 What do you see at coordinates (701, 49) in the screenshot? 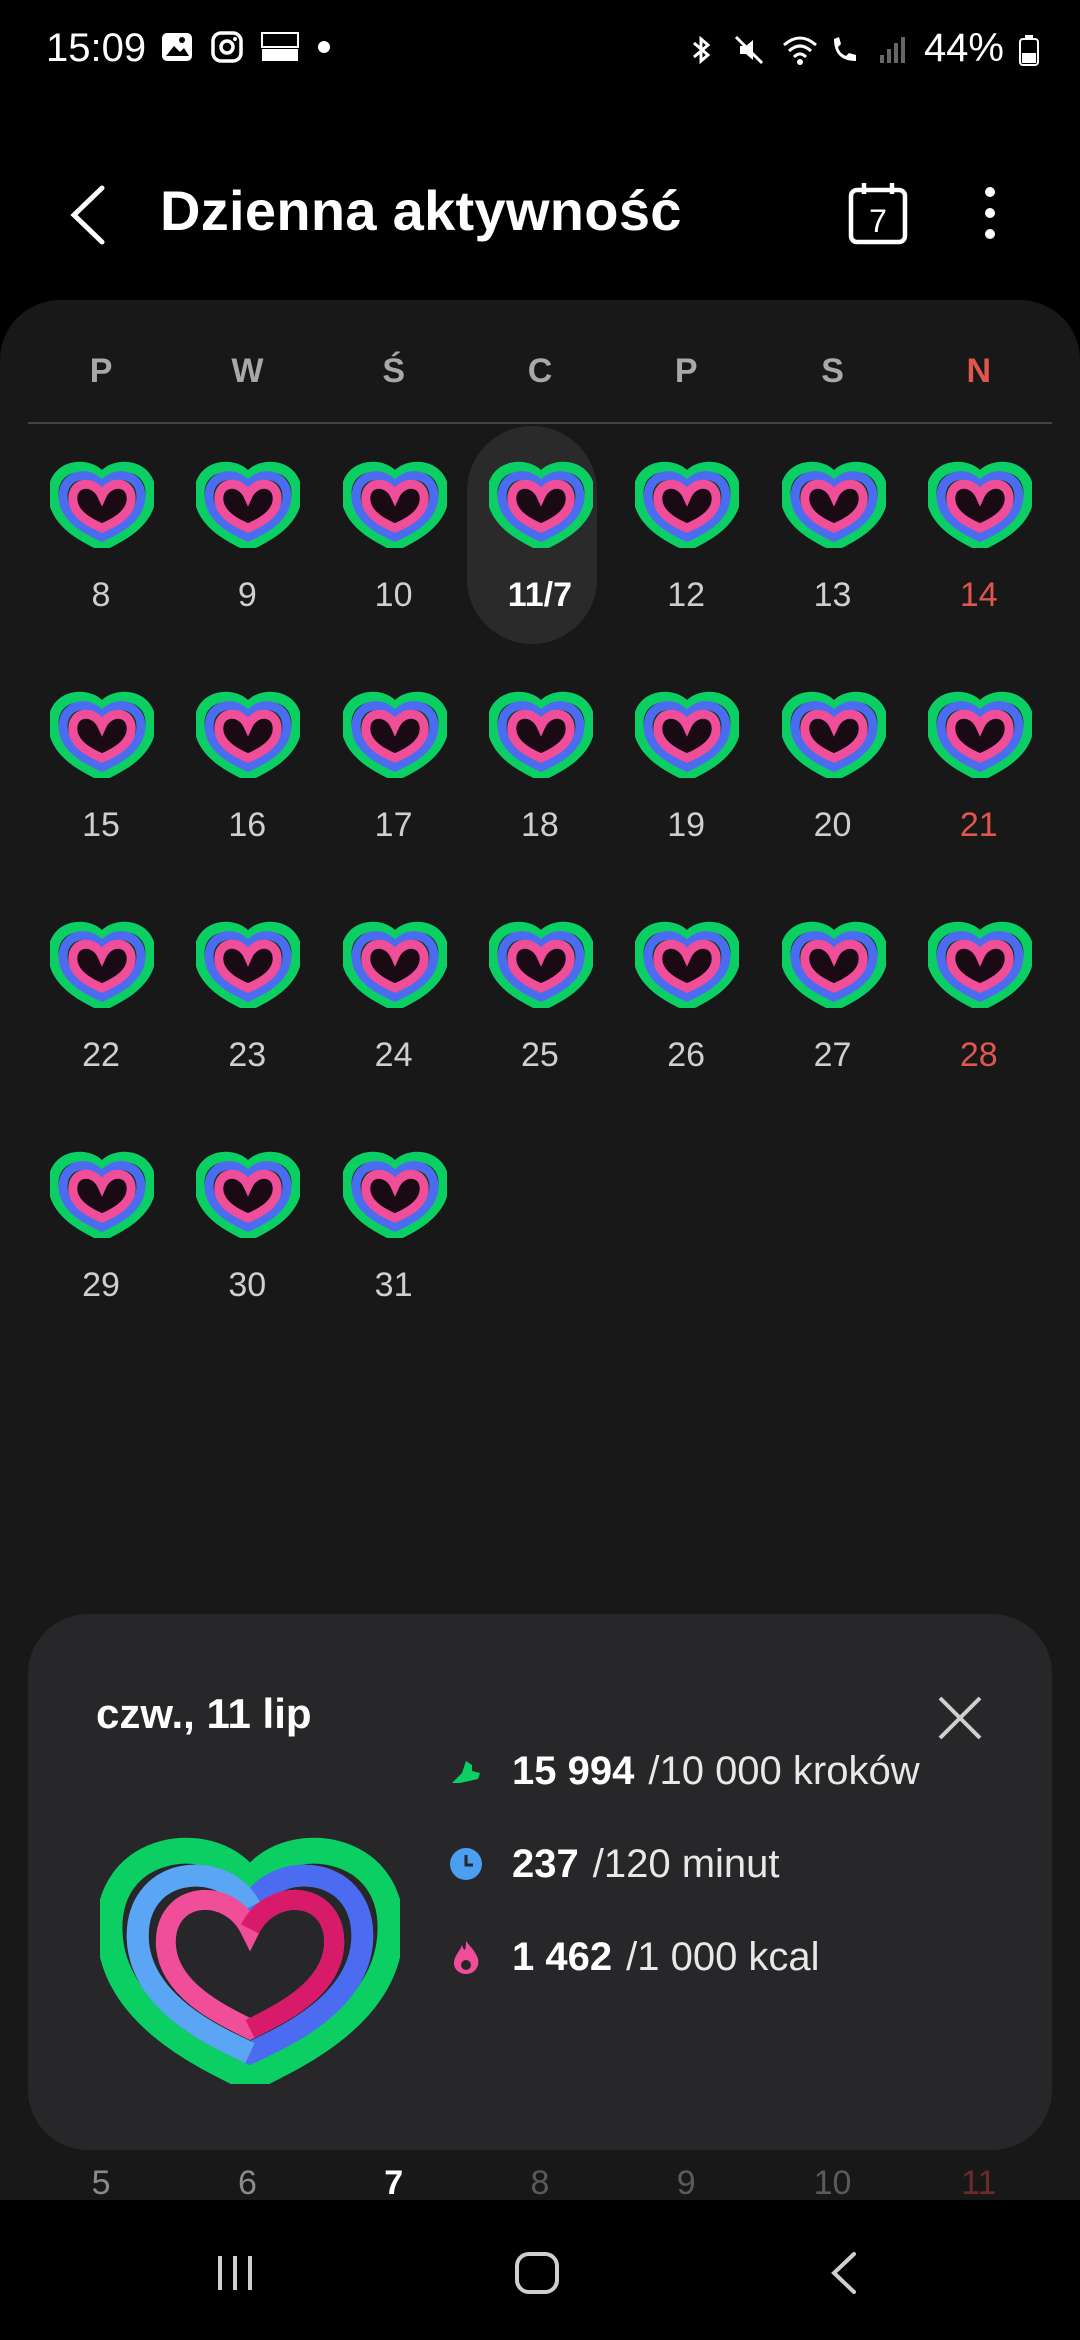
I see `bluetooth-icon` at bounding box center [701, 49].